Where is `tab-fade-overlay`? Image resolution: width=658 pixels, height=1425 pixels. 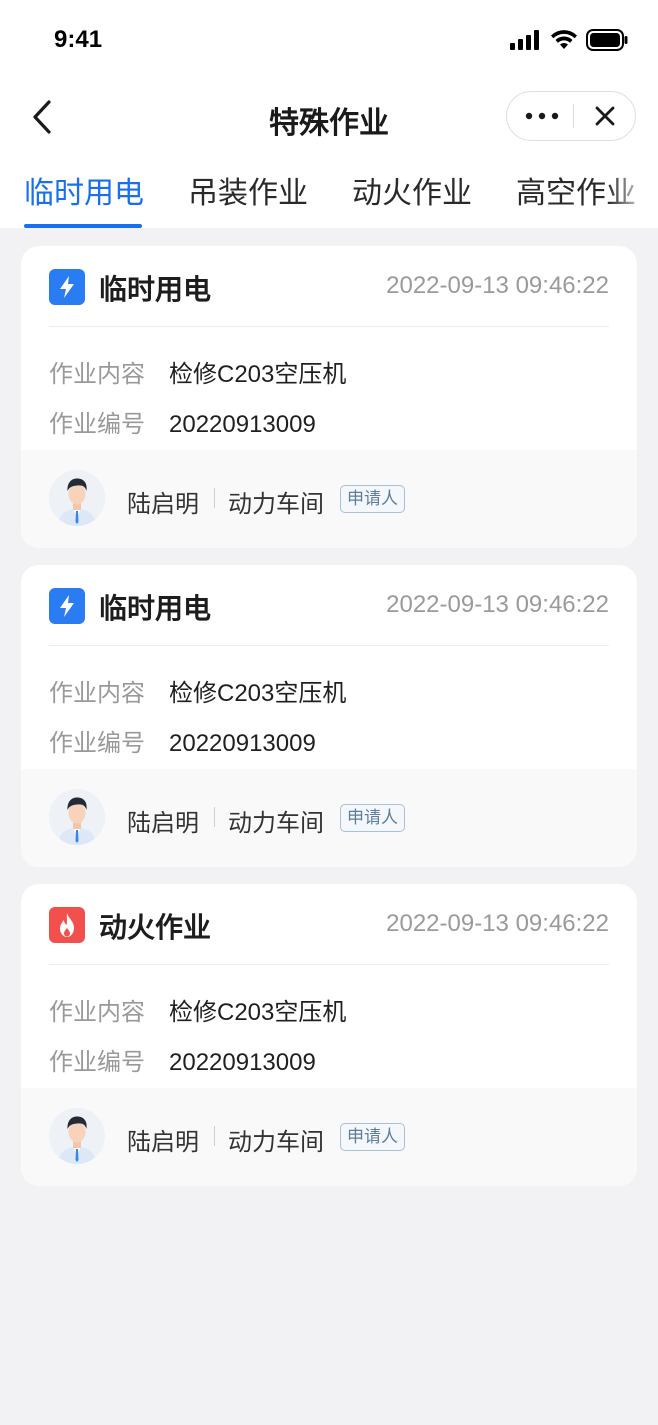 tab-fade-overlay is located at coordinates (633, 194).